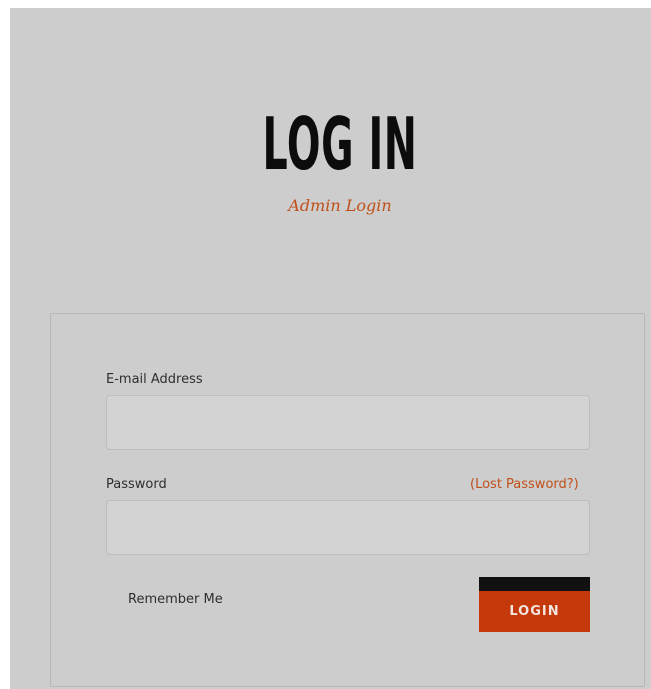  What do you see at coordinates (534, 604) in the screenshot?
I see `login-button: LOGIN` at bounding box center [534, 604].